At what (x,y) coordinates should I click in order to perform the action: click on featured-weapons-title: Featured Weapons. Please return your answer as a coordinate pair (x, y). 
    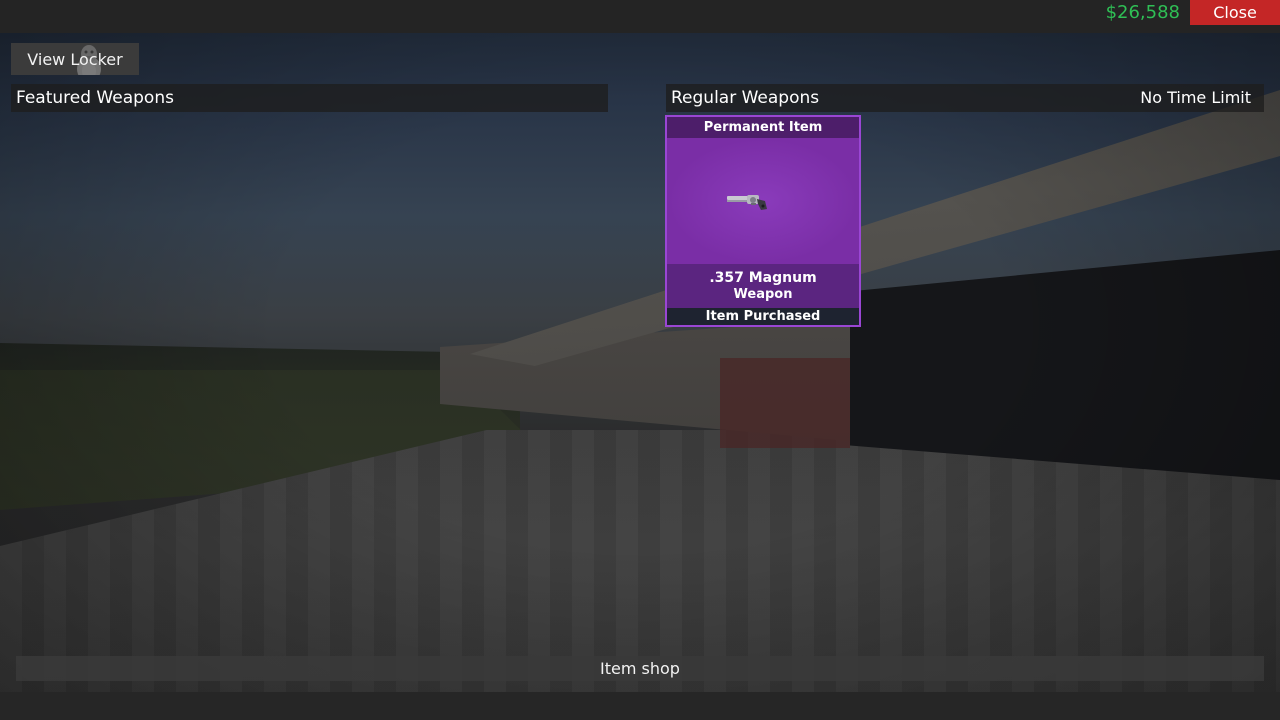
    Looking at the image, I should click on (95, 98).